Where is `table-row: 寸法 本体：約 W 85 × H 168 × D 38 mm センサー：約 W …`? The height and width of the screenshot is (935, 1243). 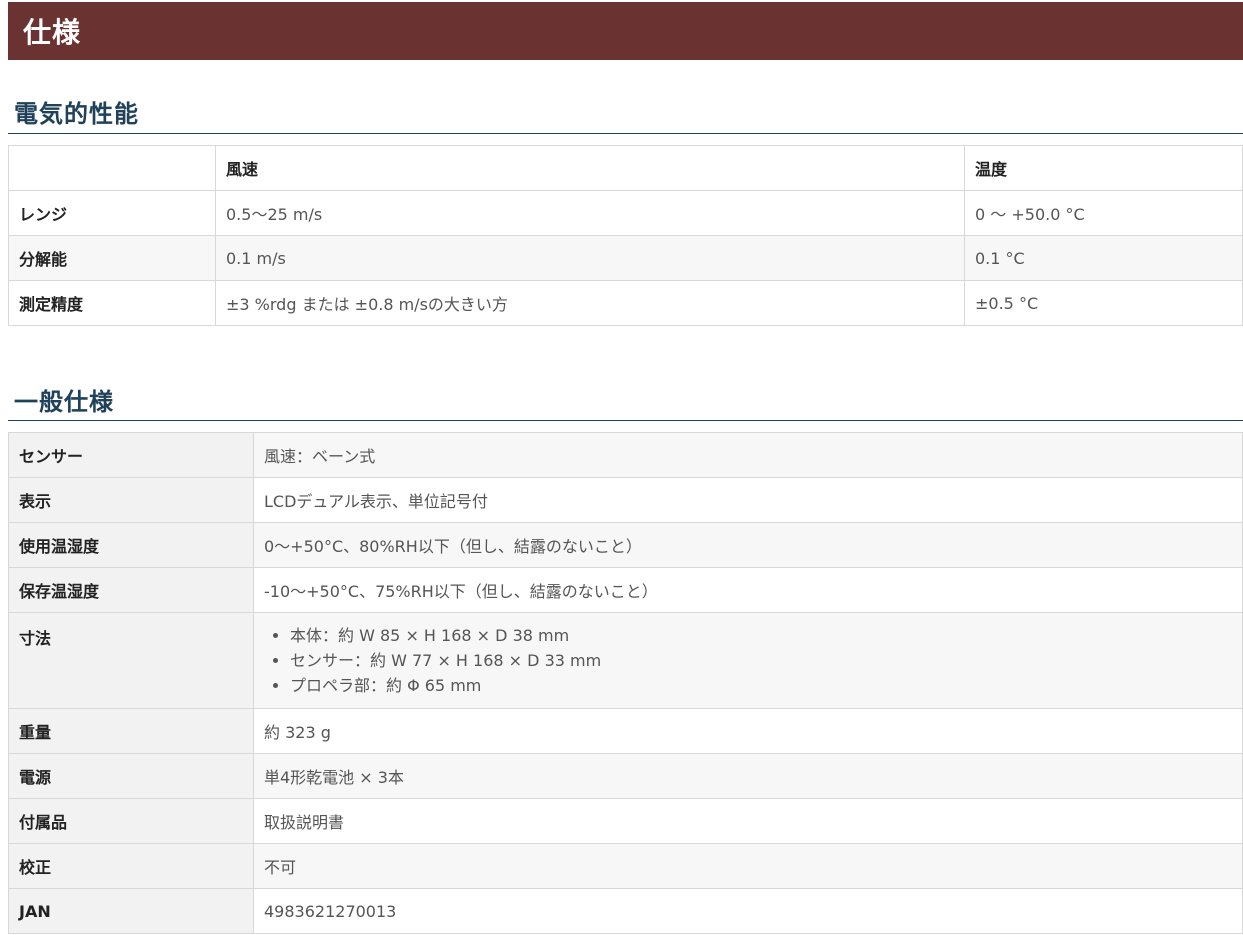 table-row: 寸法 本体：約 W 85 × H 168 × D 38 mm センサー：約 W … is located at coordinates (625, 660).